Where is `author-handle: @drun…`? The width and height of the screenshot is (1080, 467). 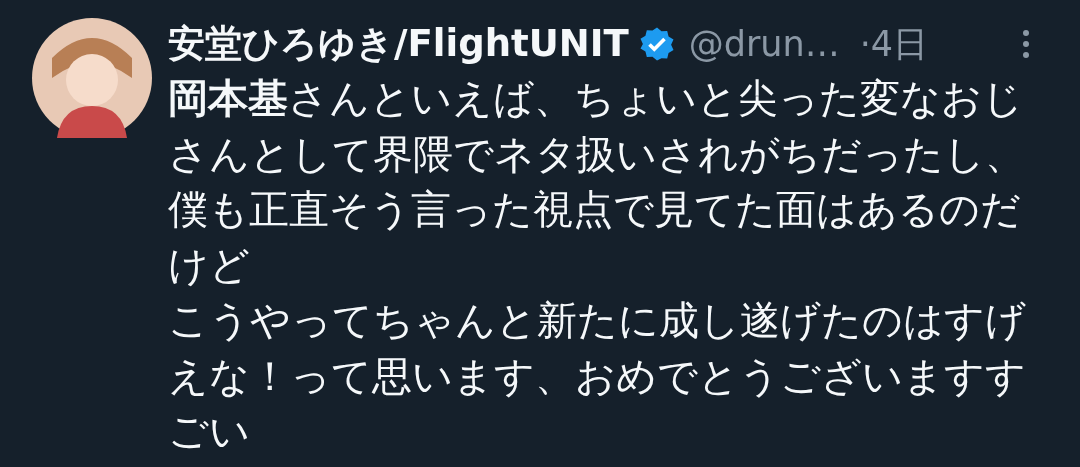
author-handle: @drun… is located at coordinates (764, 44).